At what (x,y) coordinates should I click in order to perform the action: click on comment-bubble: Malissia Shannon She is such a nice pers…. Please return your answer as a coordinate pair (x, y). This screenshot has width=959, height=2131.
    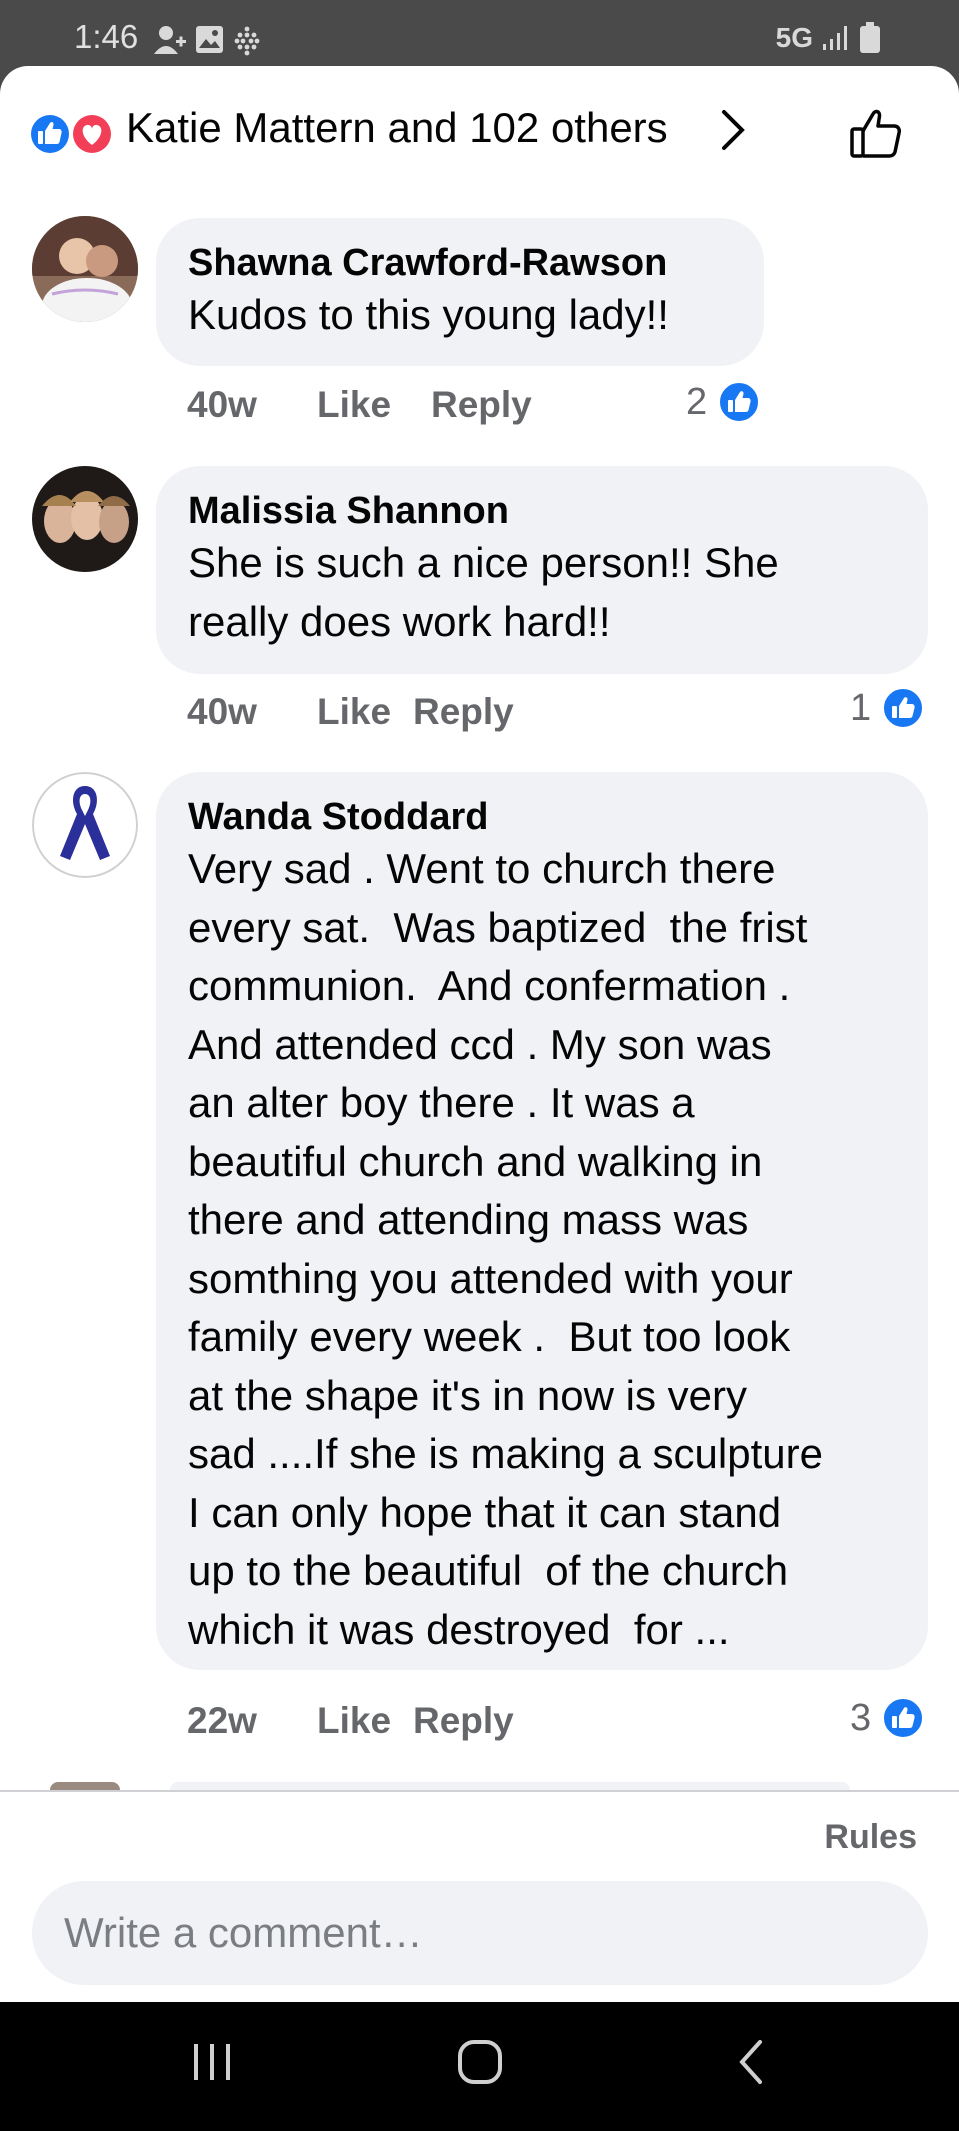
    Looking at the image, I should click on (542, 570).